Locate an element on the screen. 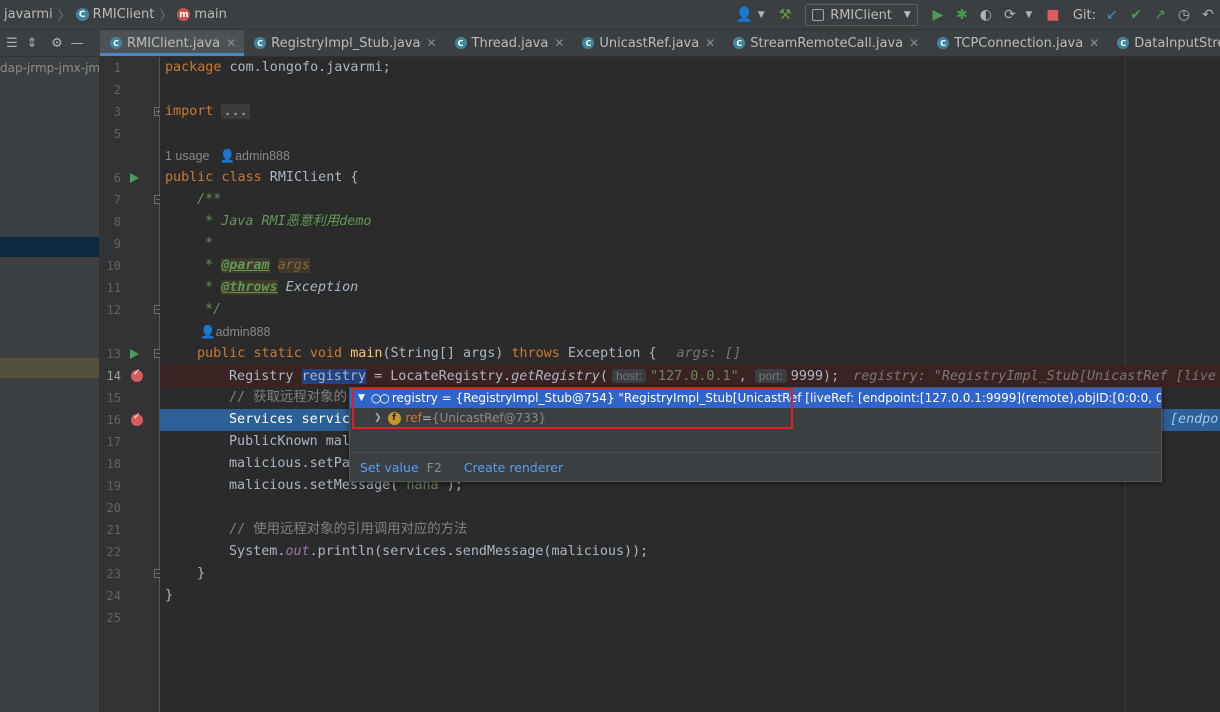  expand-all-icon: ☰ is located at coordinates (12, 43).